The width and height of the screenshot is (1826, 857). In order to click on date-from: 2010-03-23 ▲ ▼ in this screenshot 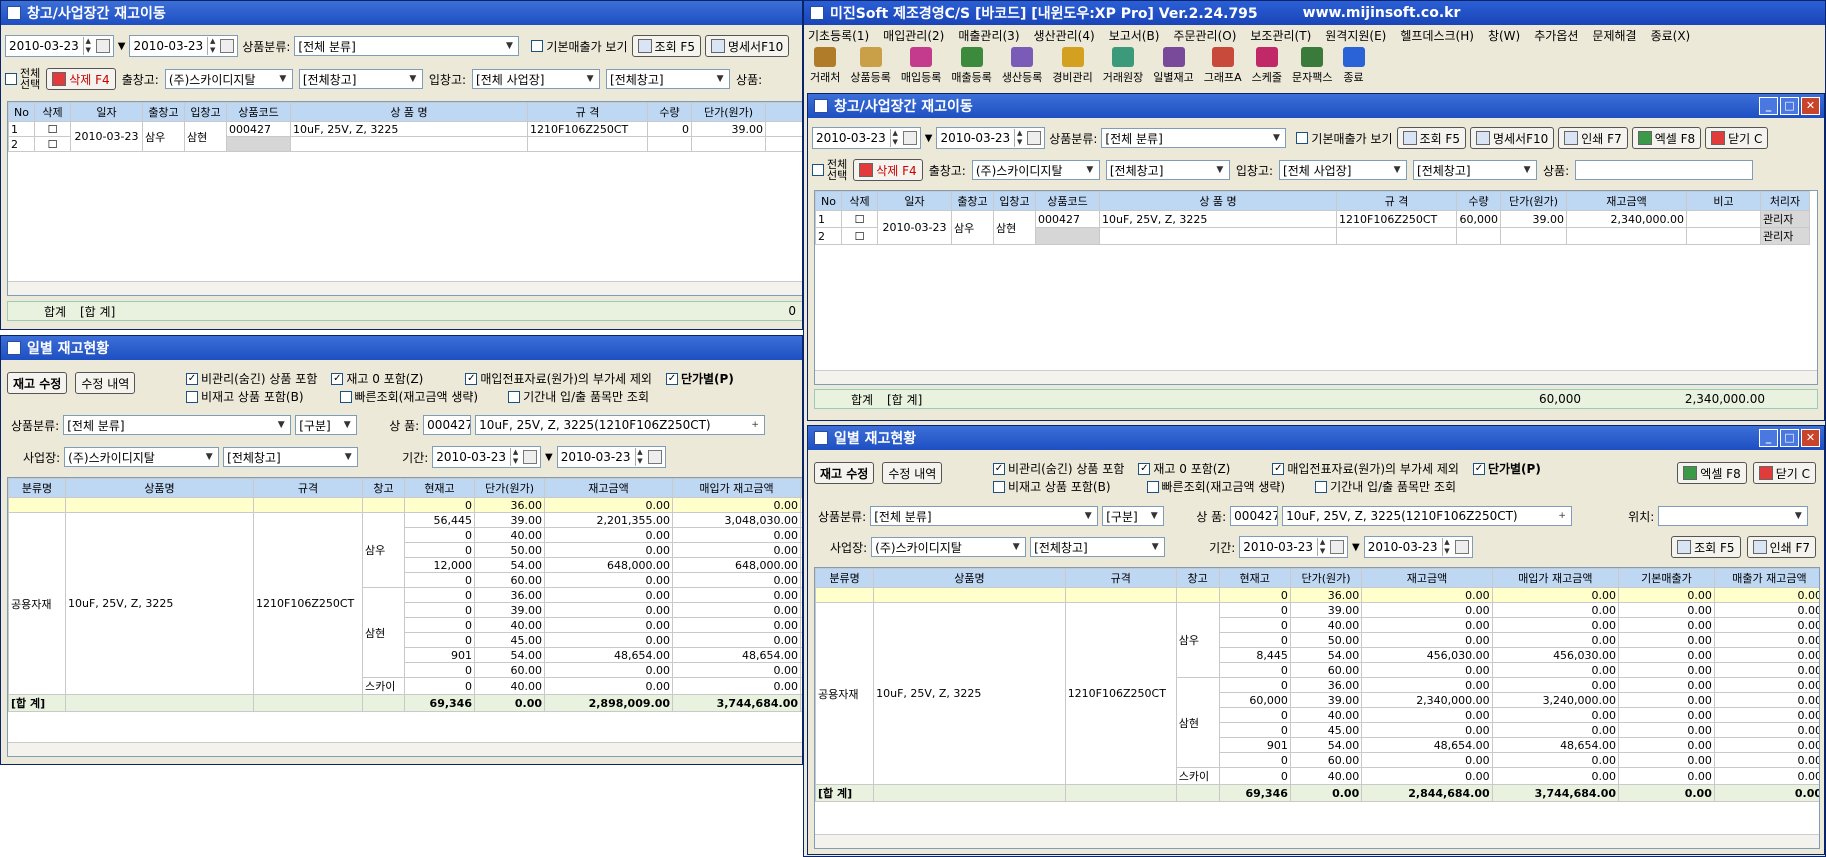, I will do `click(866, 138)`.